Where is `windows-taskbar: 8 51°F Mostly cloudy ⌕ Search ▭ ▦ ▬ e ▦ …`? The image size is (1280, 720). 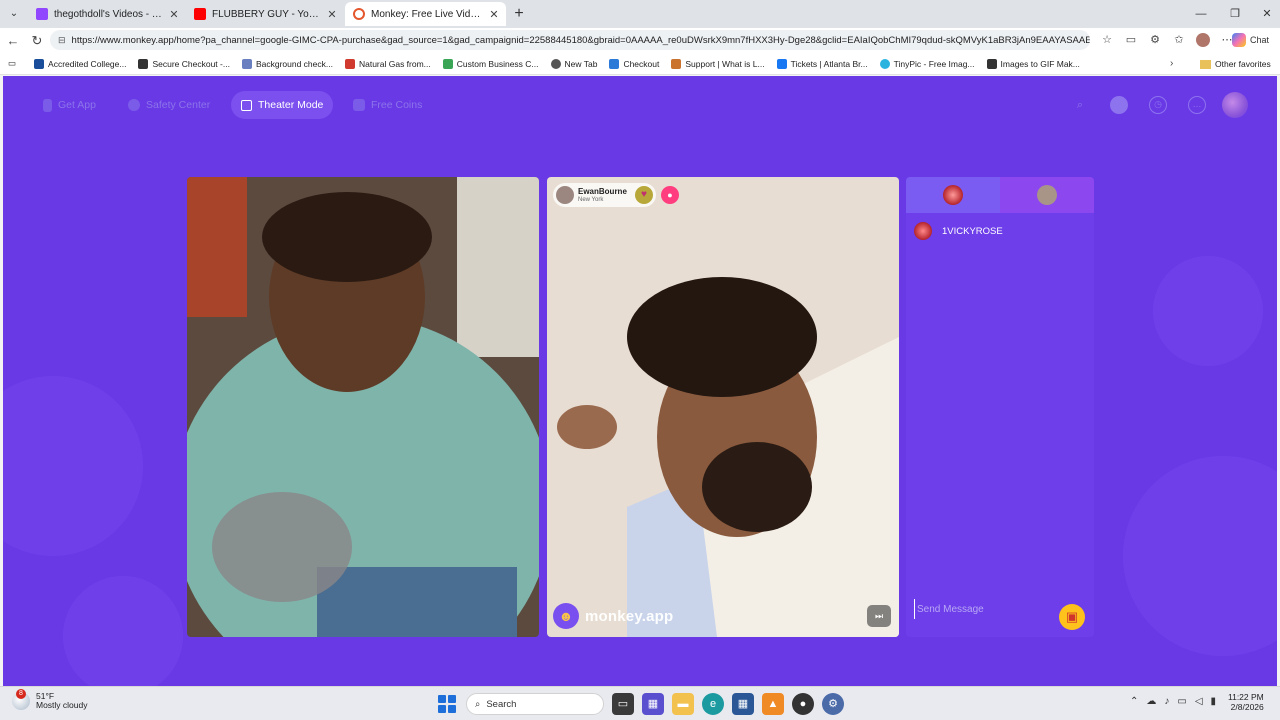
windows-taskbar: 8 51°F Mostly cloudy ⌕ Search ▭ ▦ ▬ e ▦ … is located at coordinates (640, 703).